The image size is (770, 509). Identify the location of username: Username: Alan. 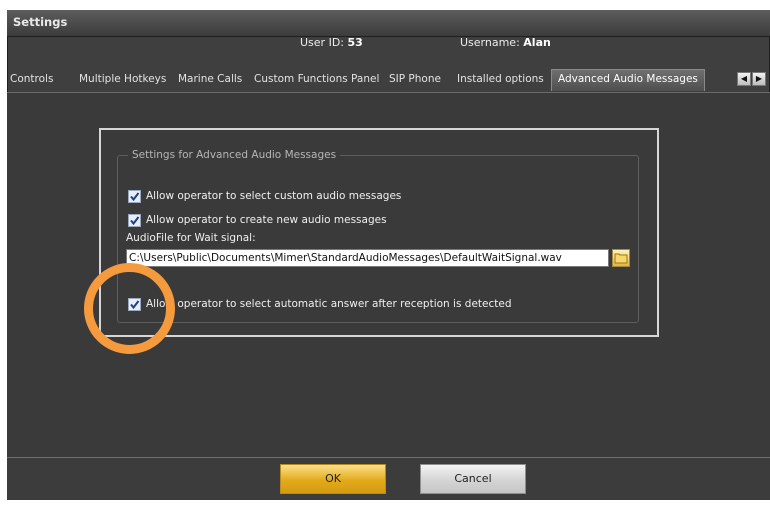
(505, 42).